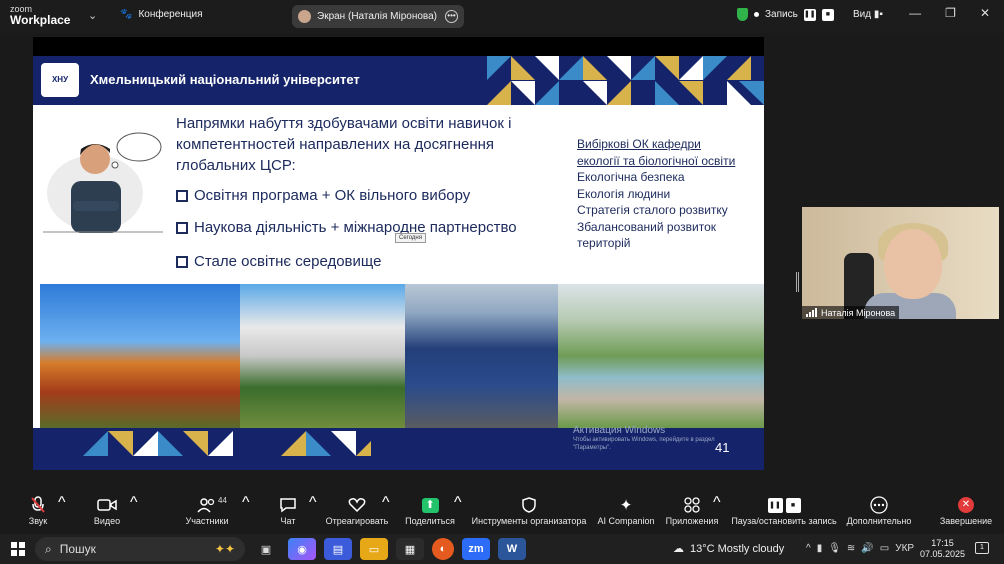 This screenshot has width=1004, height=564. I want to click on chat-bubble-icon, so click(288, 505).